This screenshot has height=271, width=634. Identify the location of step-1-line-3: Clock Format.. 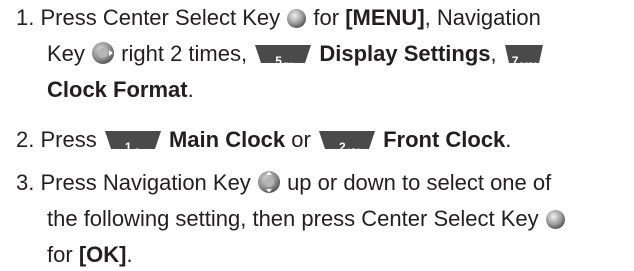
(120, 89).